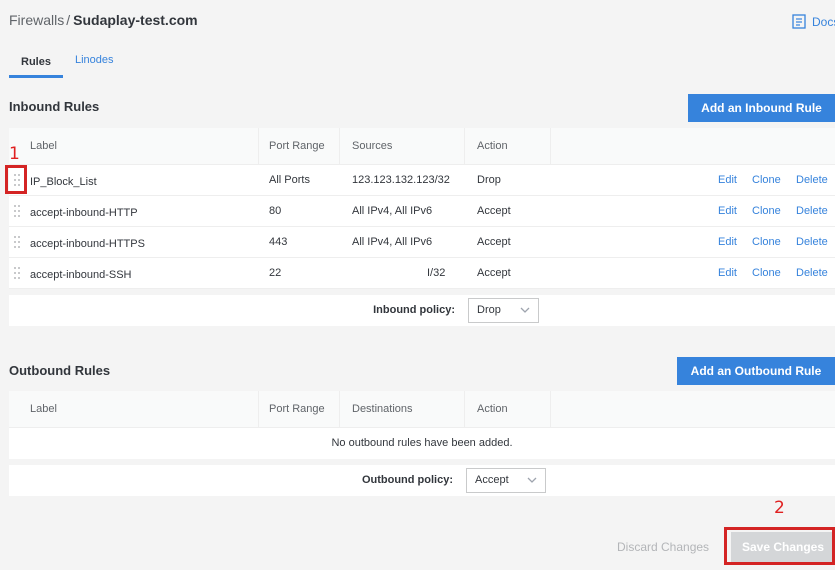 This screenshot has width=835, height=570. I want to click on rule-port-range: 22, so click(275, 273).